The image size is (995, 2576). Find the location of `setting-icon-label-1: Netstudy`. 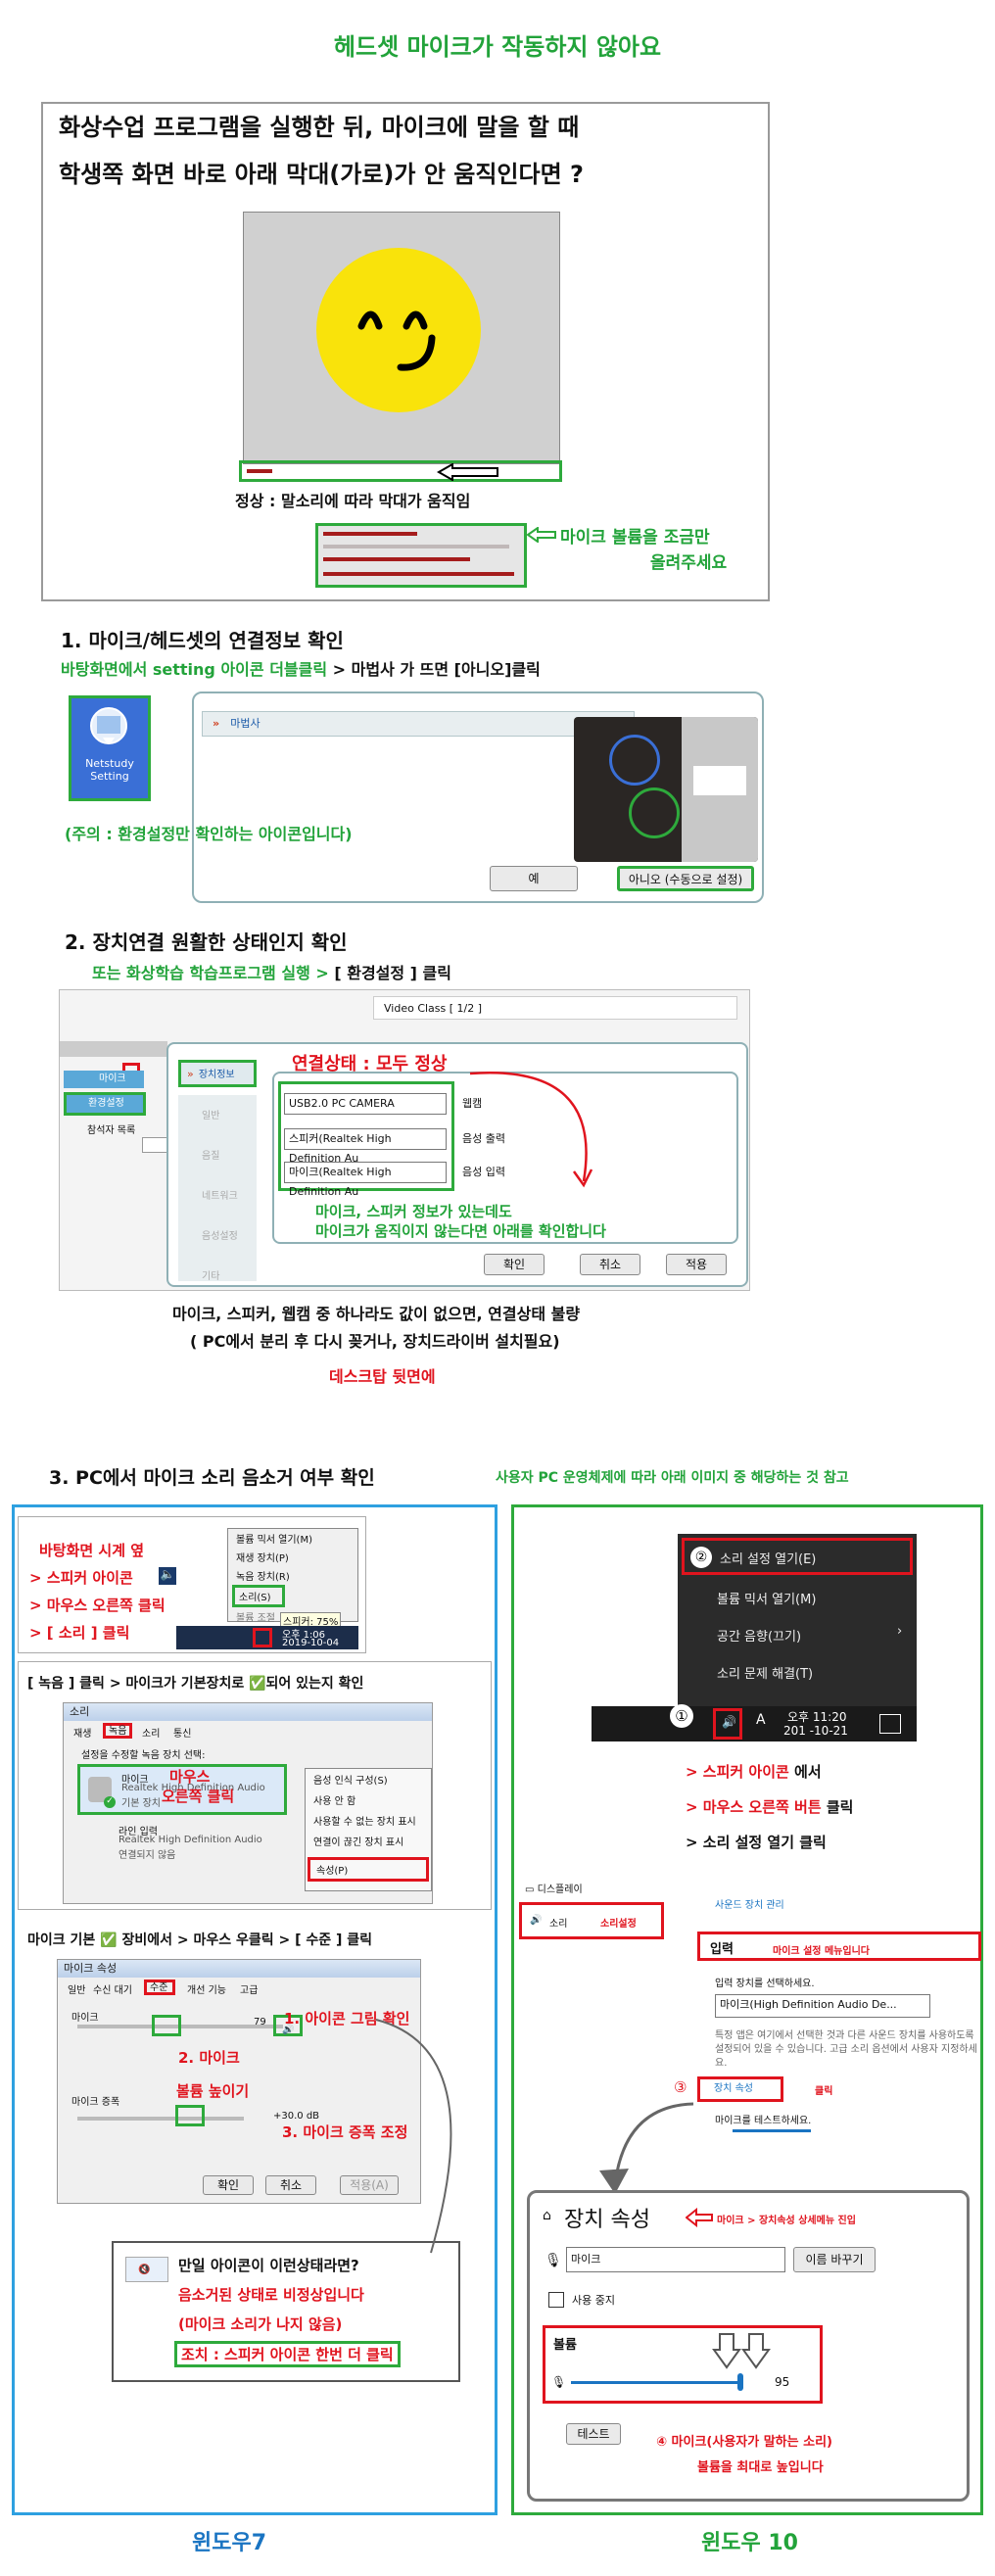

setting-icon-label-1: Netstudy is located at coordinates (109, 764).